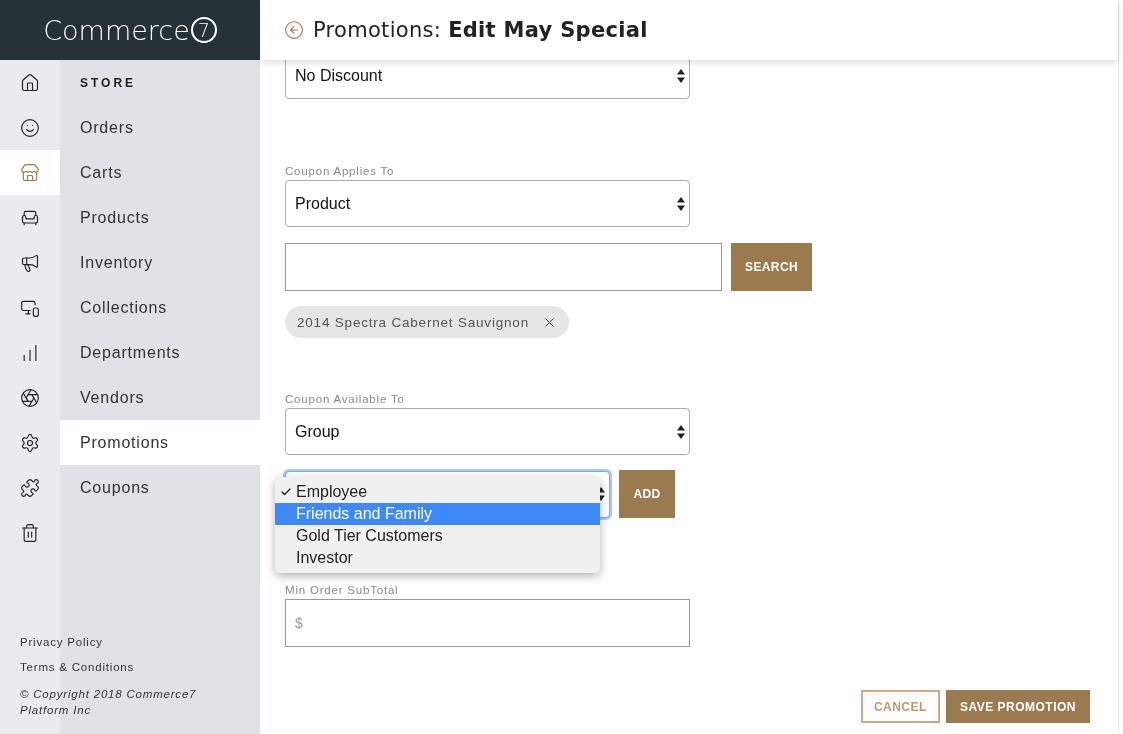 This screenshot has width=1123, height=734. Describe the element at coordinates (30, 532) in the screenshot. I see `trash-icon` at that location.